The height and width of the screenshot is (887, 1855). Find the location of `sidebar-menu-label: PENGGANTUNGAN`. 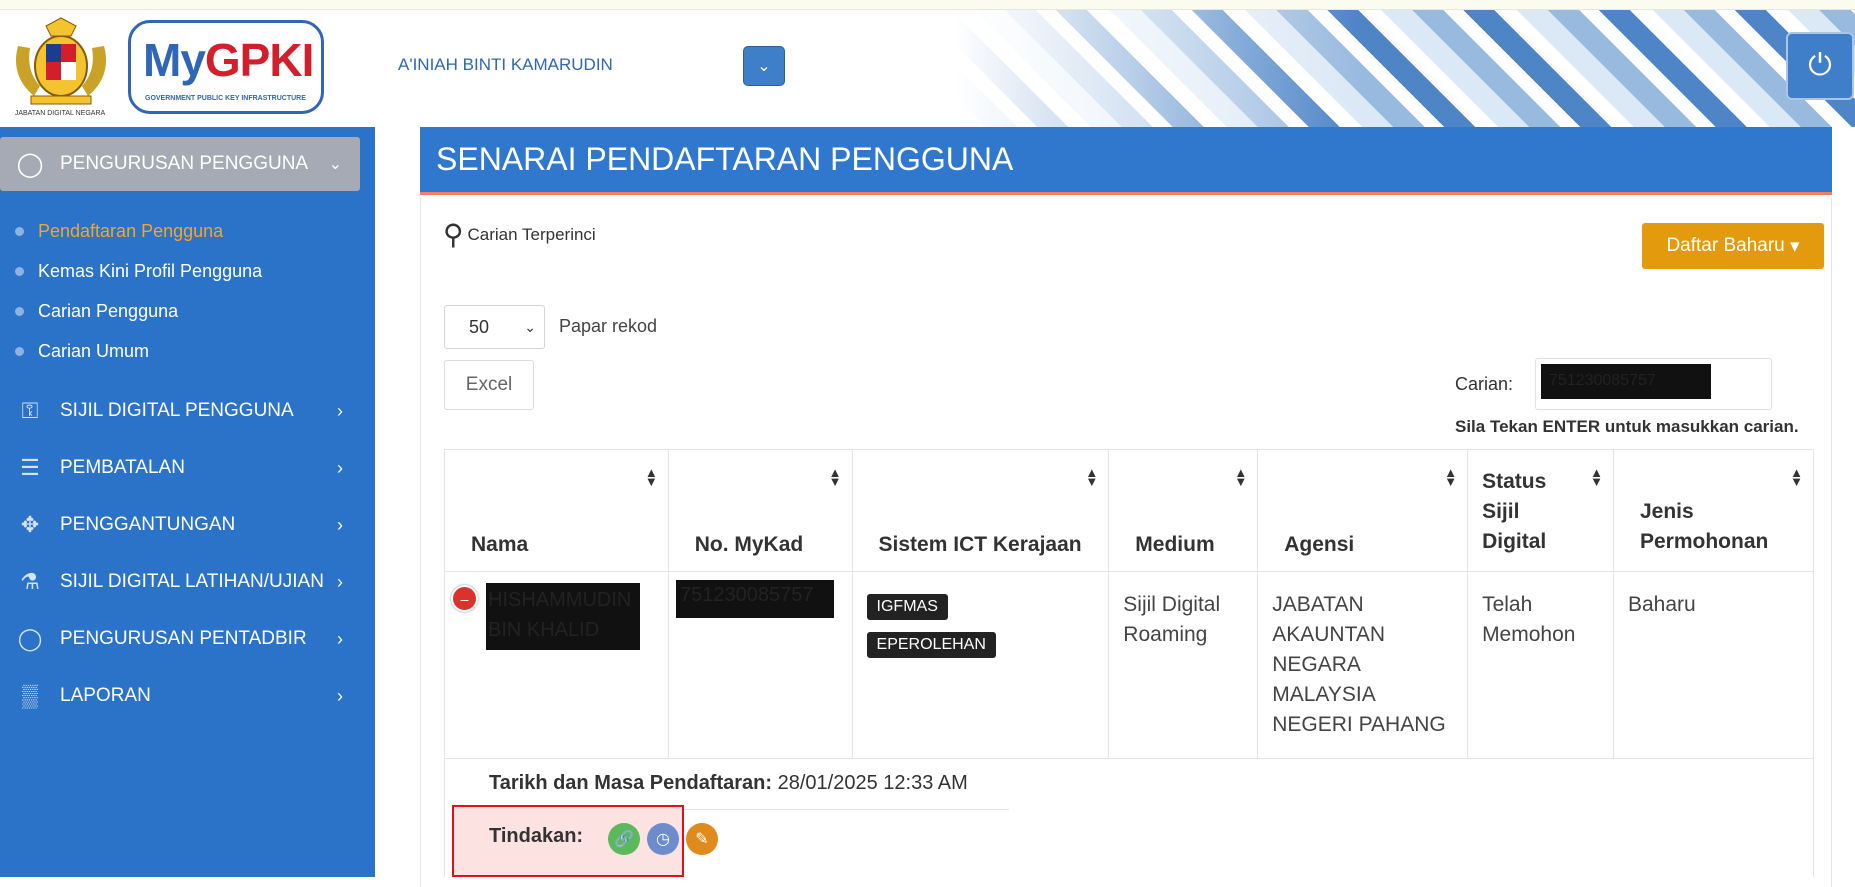

sidebar-menu-label: PENGGANTUNGAN is located at coordinates (148, 524).